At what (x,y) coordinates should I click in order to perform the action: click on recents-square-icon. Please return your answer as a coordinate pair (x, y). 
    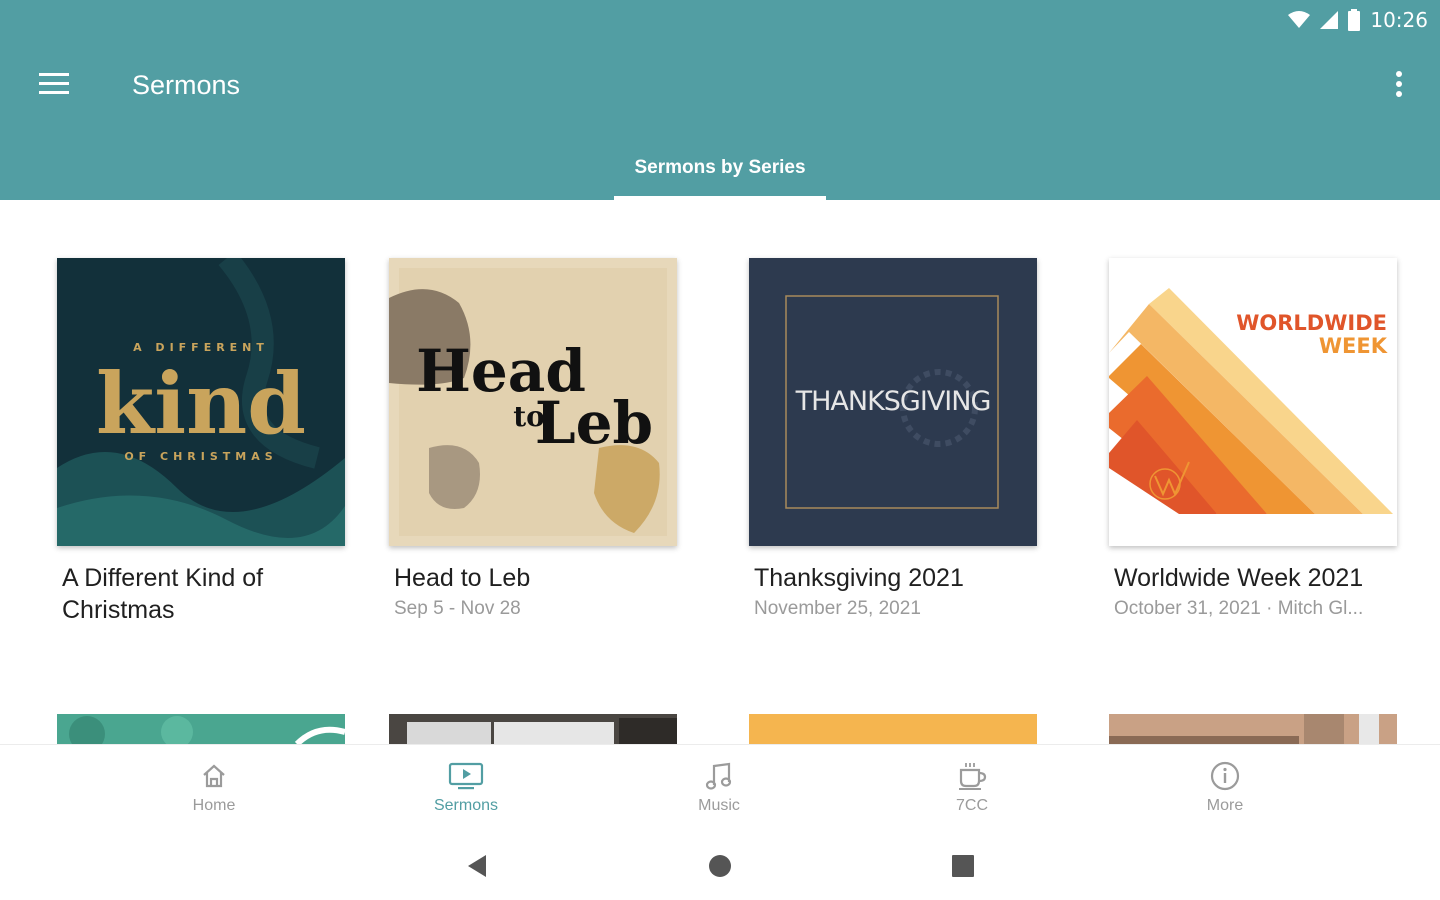
    Looking at the image, I should click on (963, 868).